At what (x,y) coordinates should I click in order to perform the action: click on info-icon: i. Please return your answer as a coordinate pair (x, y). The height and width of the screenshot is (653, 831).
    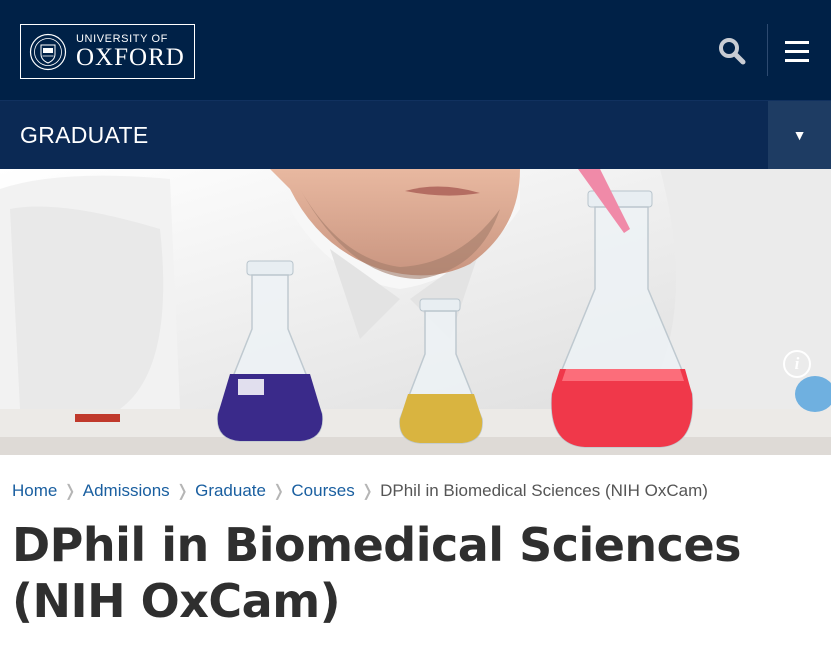
    Looking at the image, I should click on (797, 363).